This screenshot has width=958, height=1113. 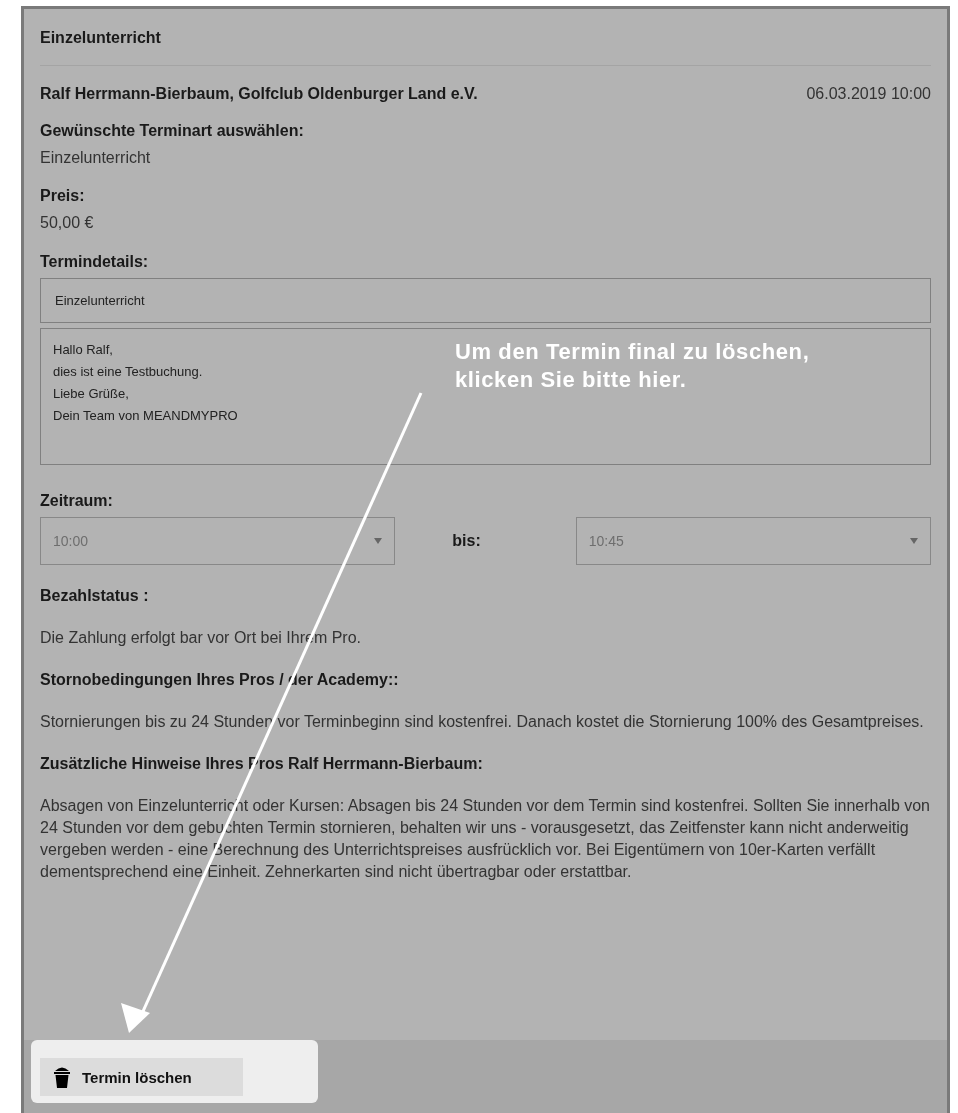 I want to click on field-value: Einzelunterricht, so click(x=96, y=158).